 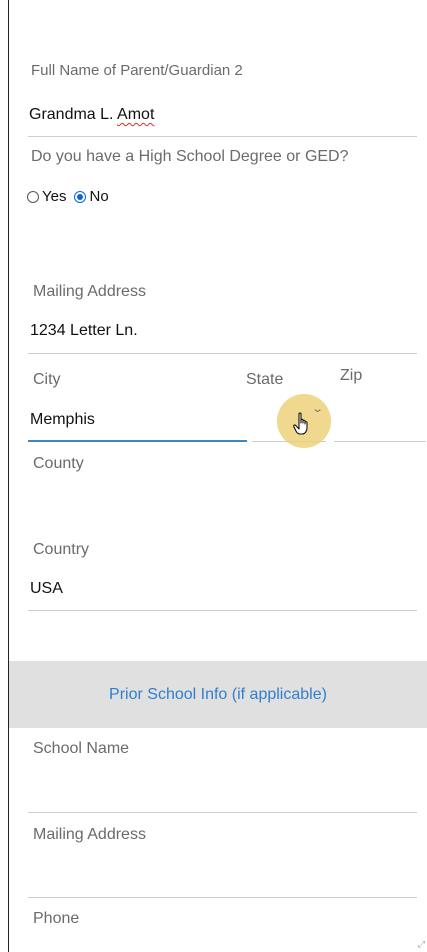 What do you see at coordinates (222, 943) in the screenshot?
I see `phone-field` at bounding box center [222, 943].